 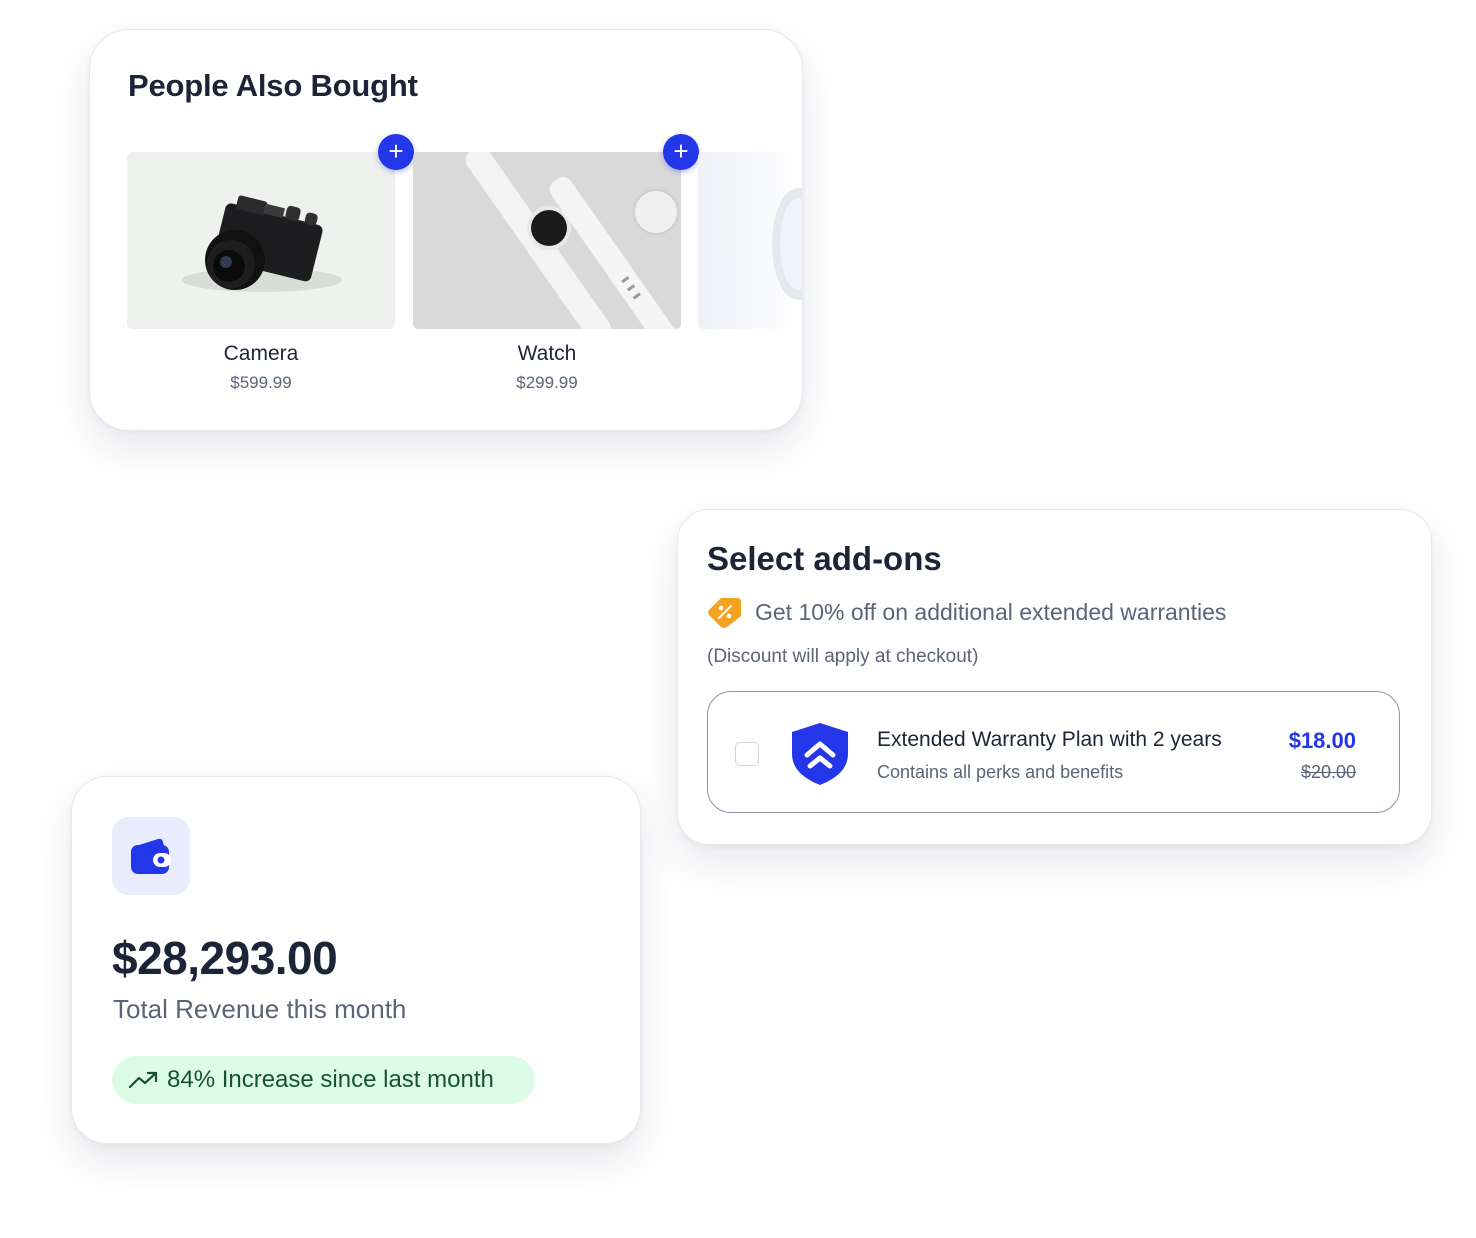 What do you see at coordinates (396, 152) in the screenshot?
I see `add-camera-button: +` at bounding box center [396, 152].